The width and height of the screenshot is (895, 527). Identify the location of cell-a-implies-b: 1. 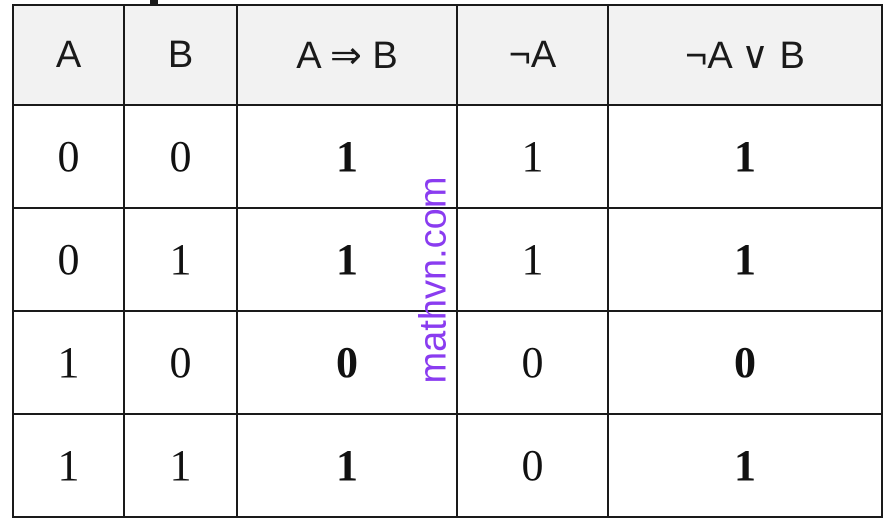
(347, 465).